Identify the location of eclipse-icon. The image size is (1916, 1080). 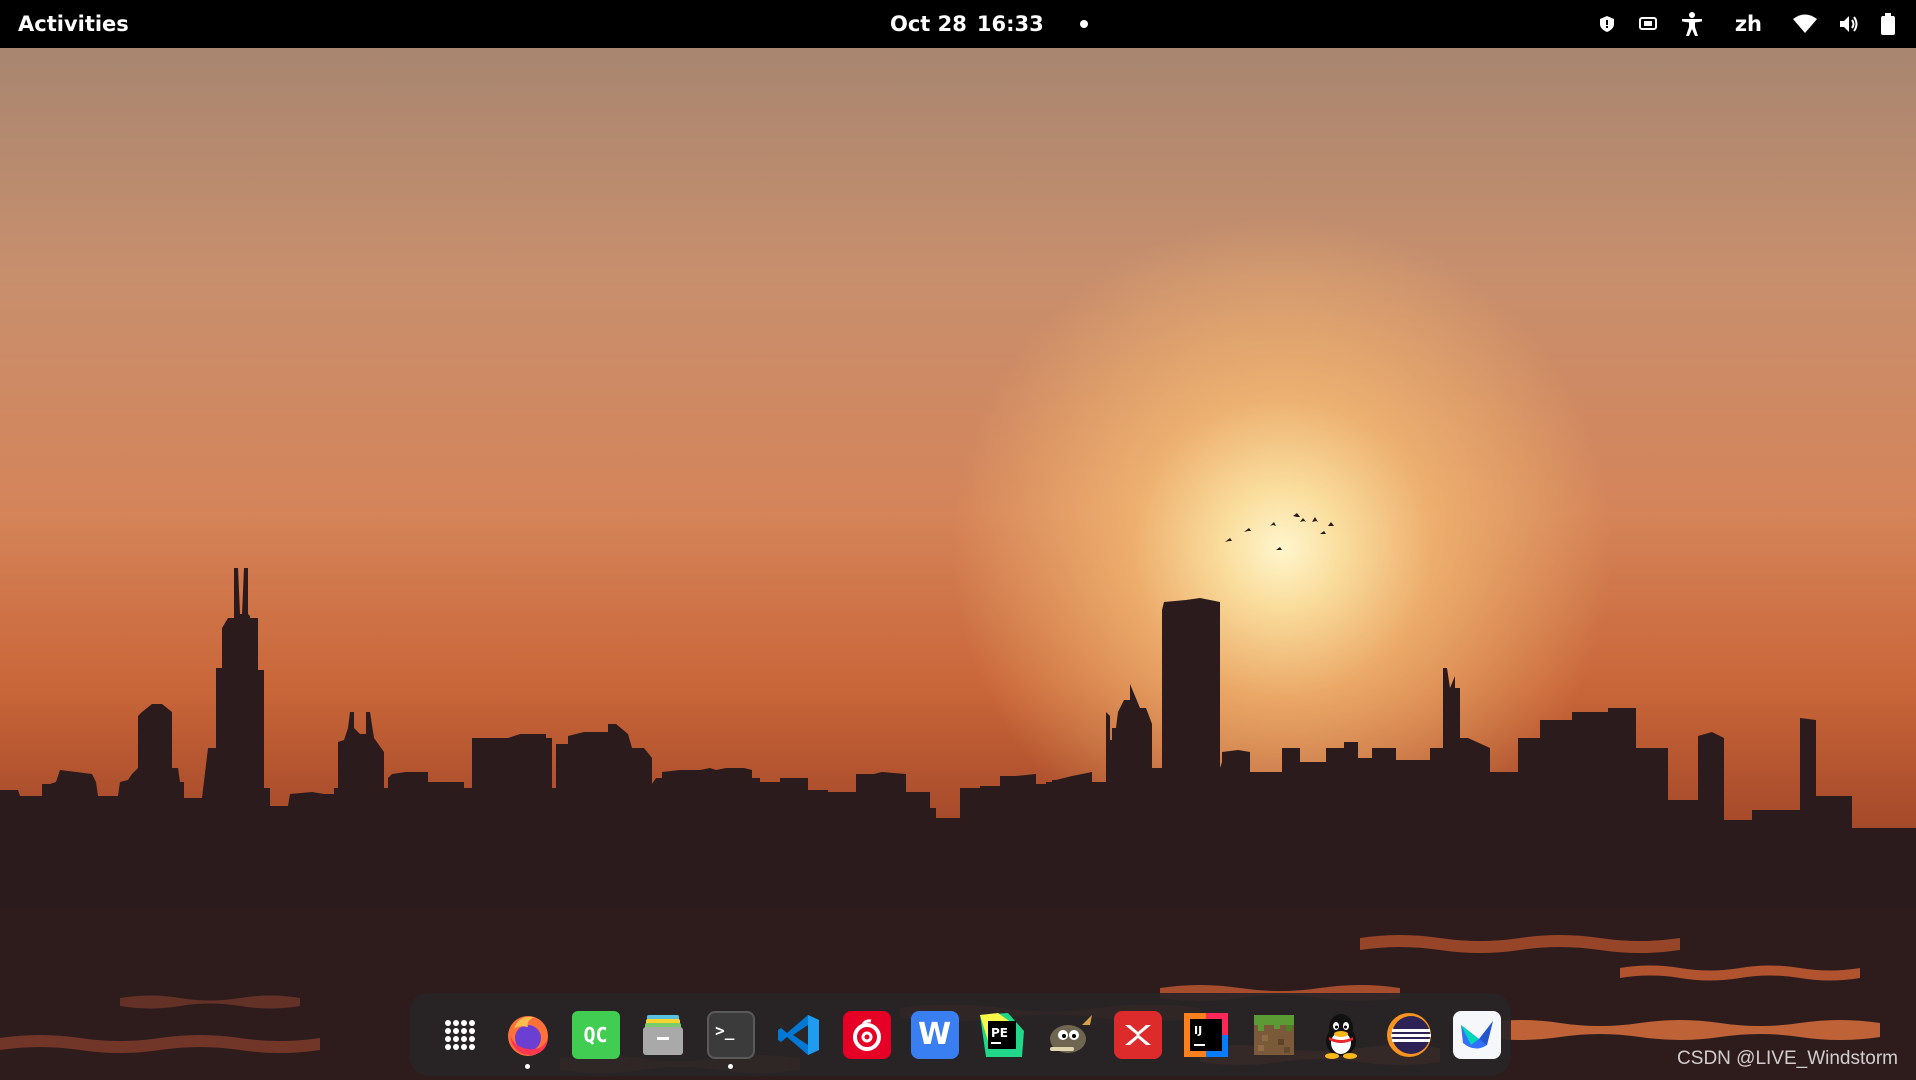
(1409, 1034).